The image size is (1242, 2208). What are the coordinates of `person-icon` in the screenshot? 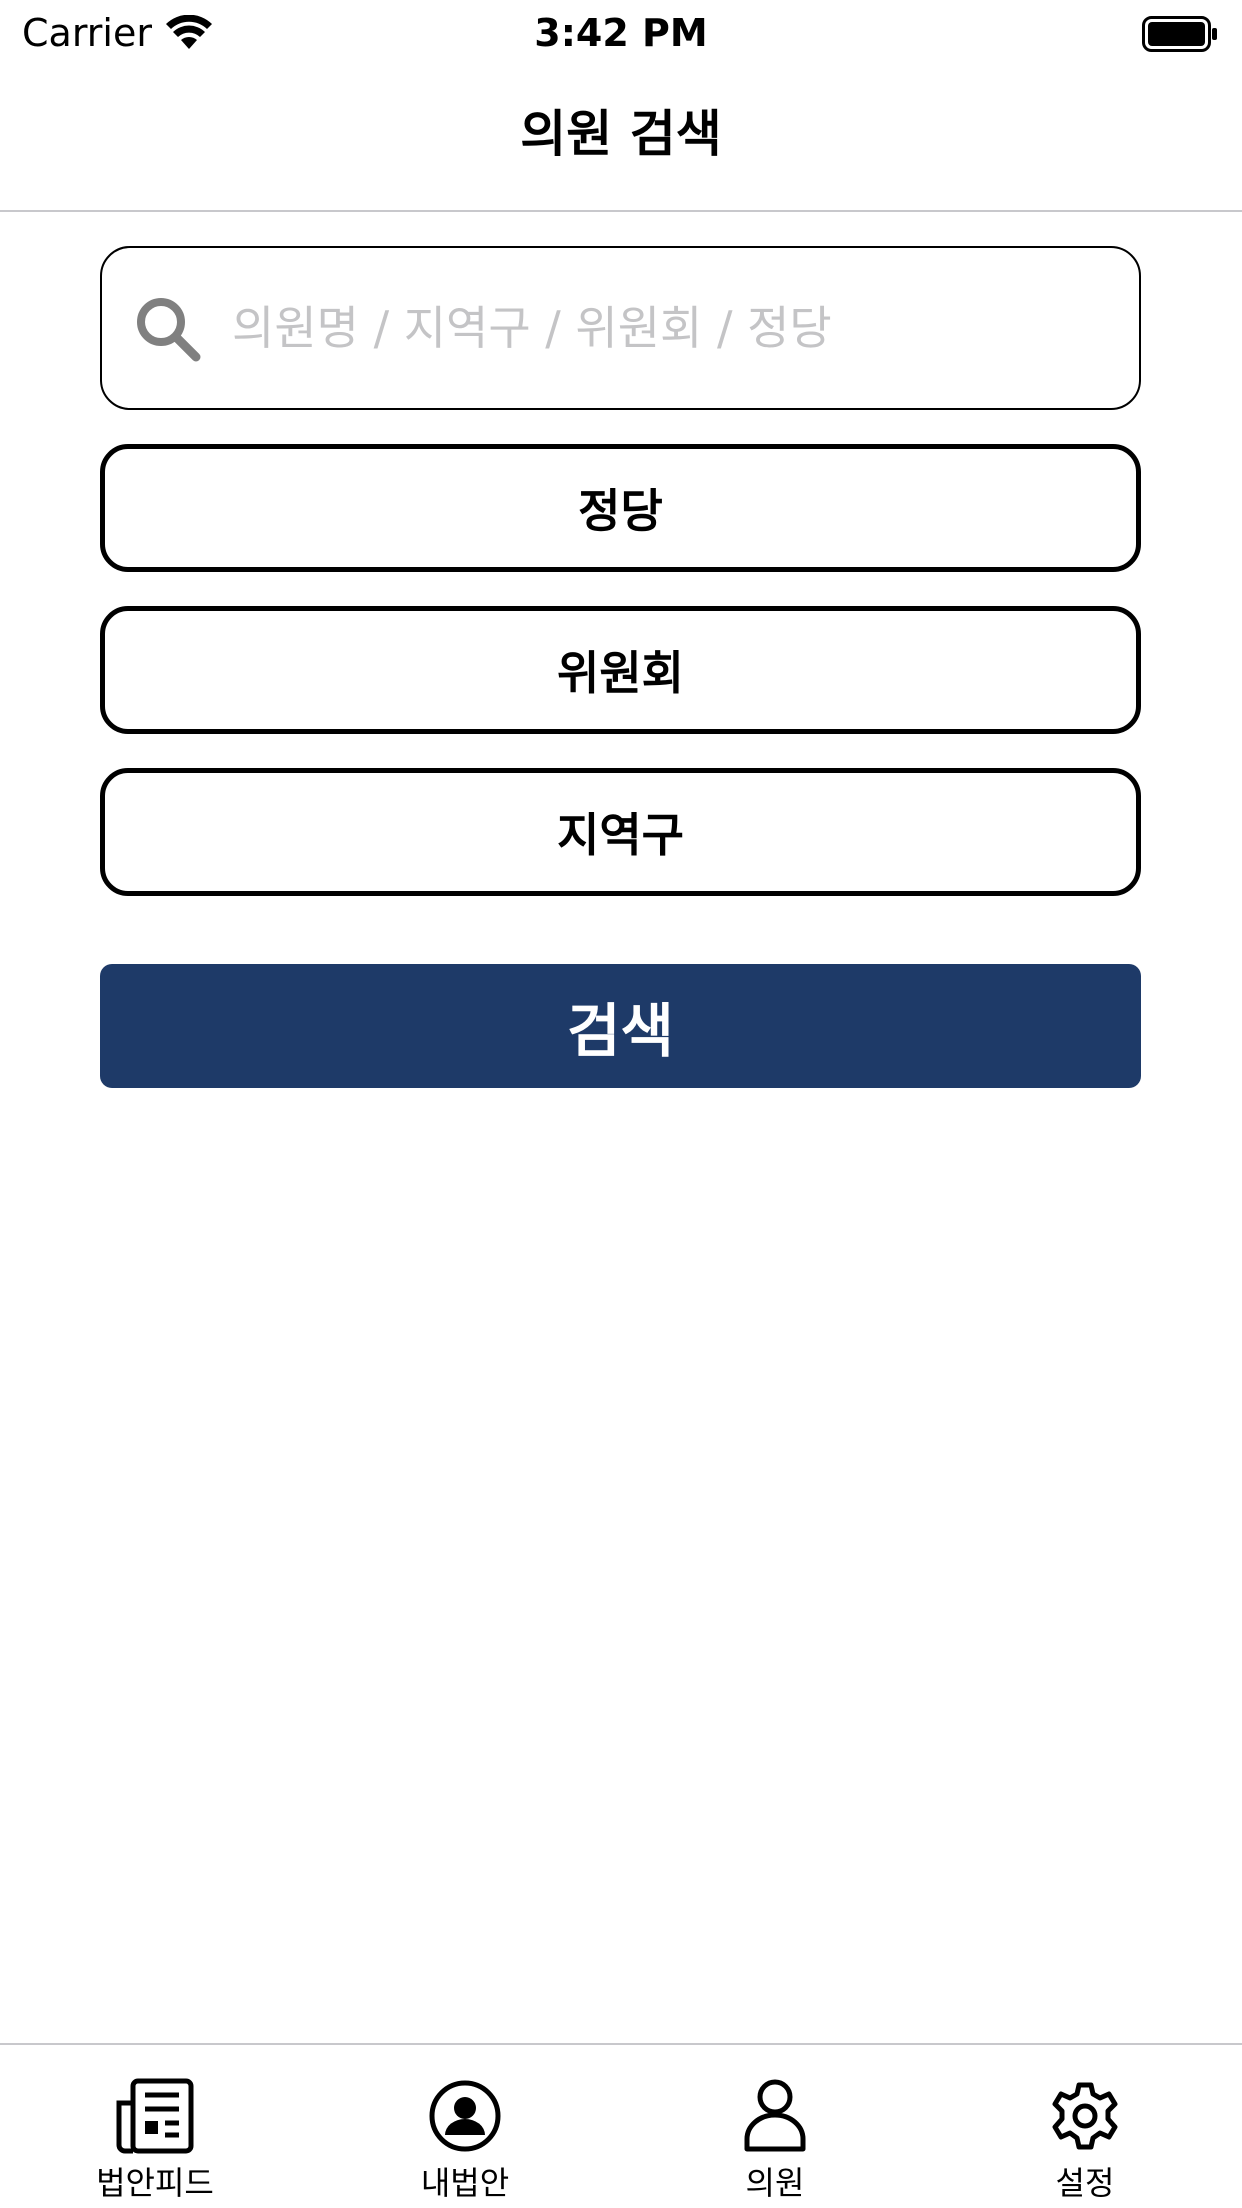 It's located at (775, 2115).